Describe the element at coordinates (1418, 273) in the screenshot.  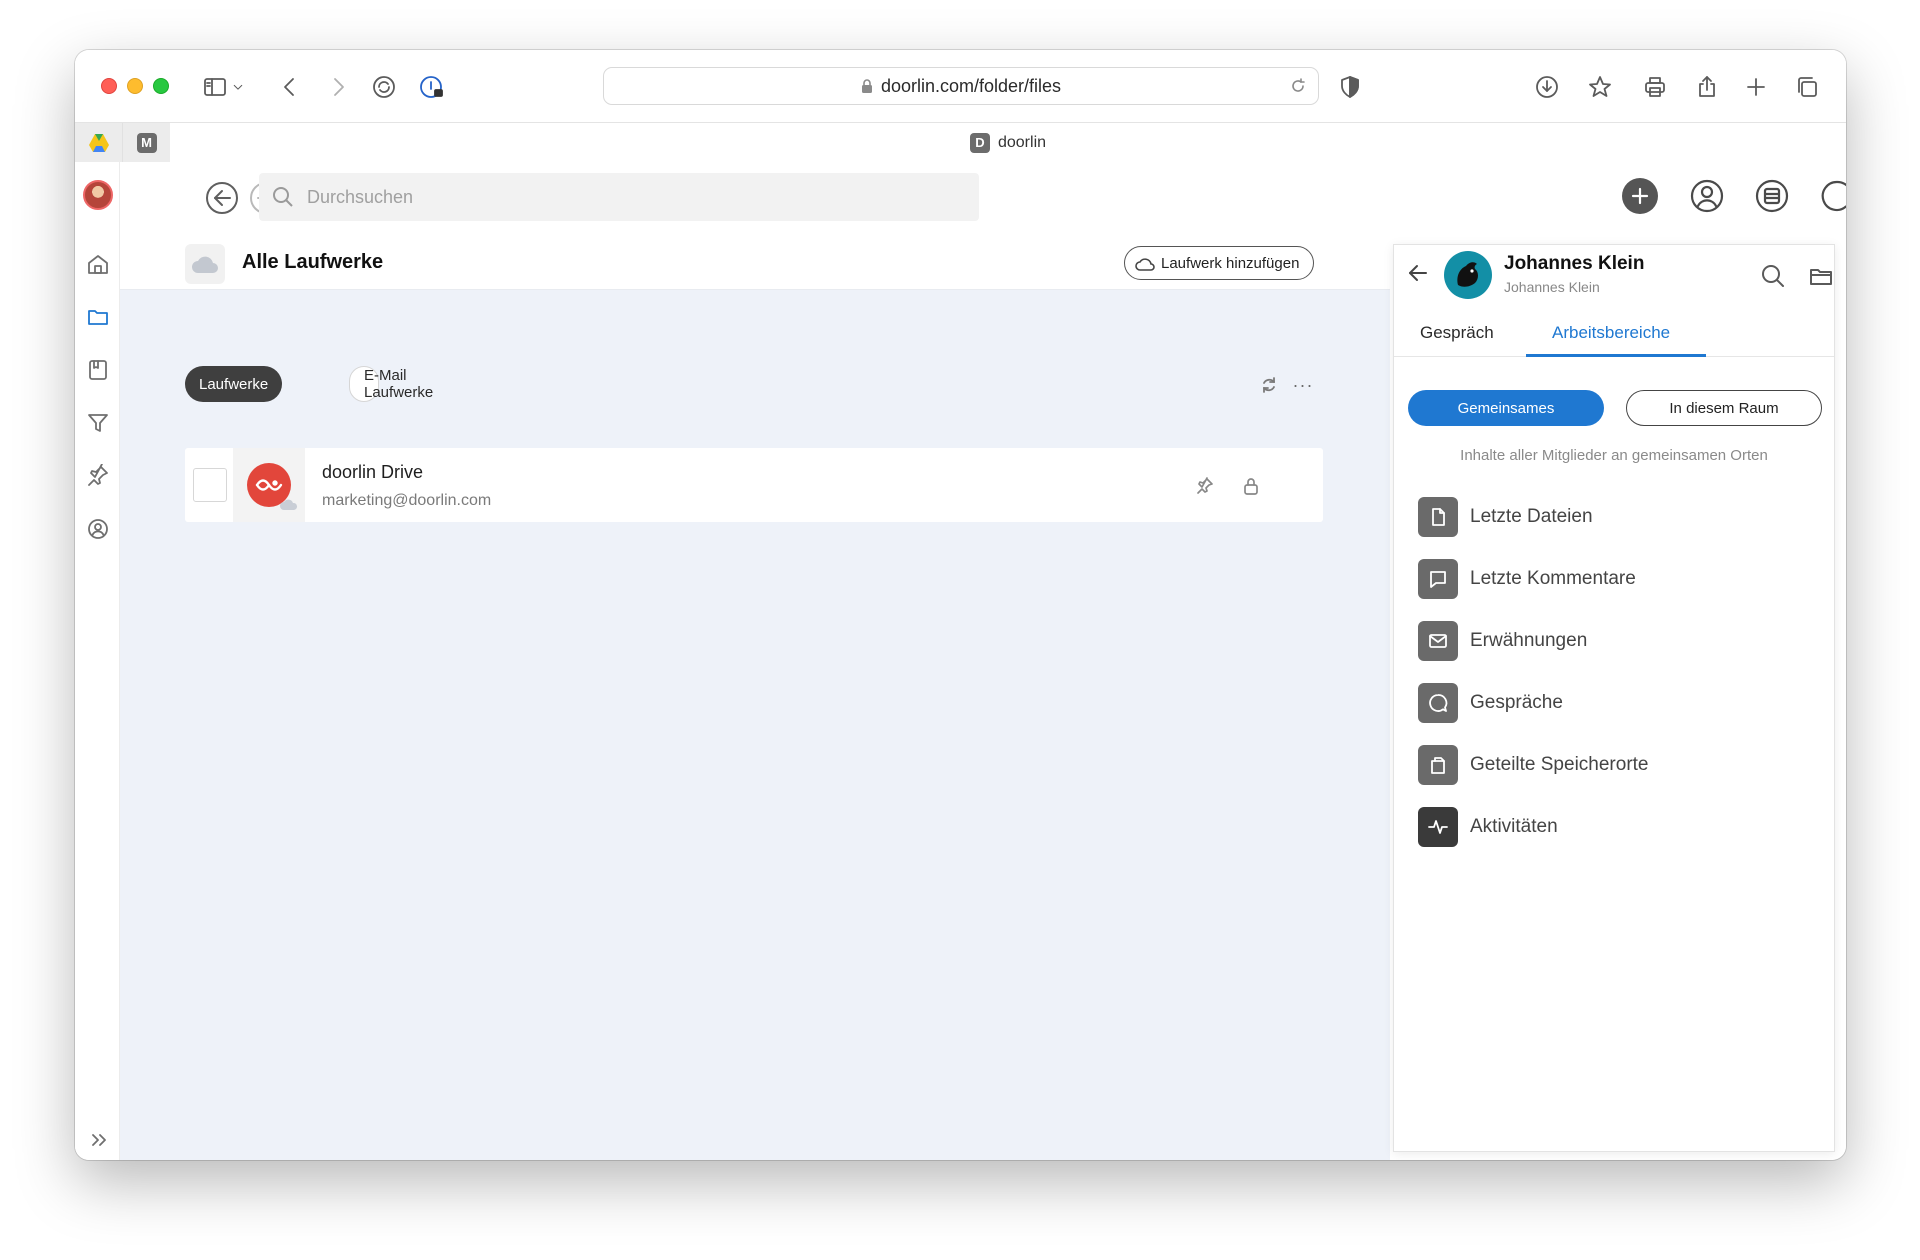
I see `panel-back-icon` at that location.